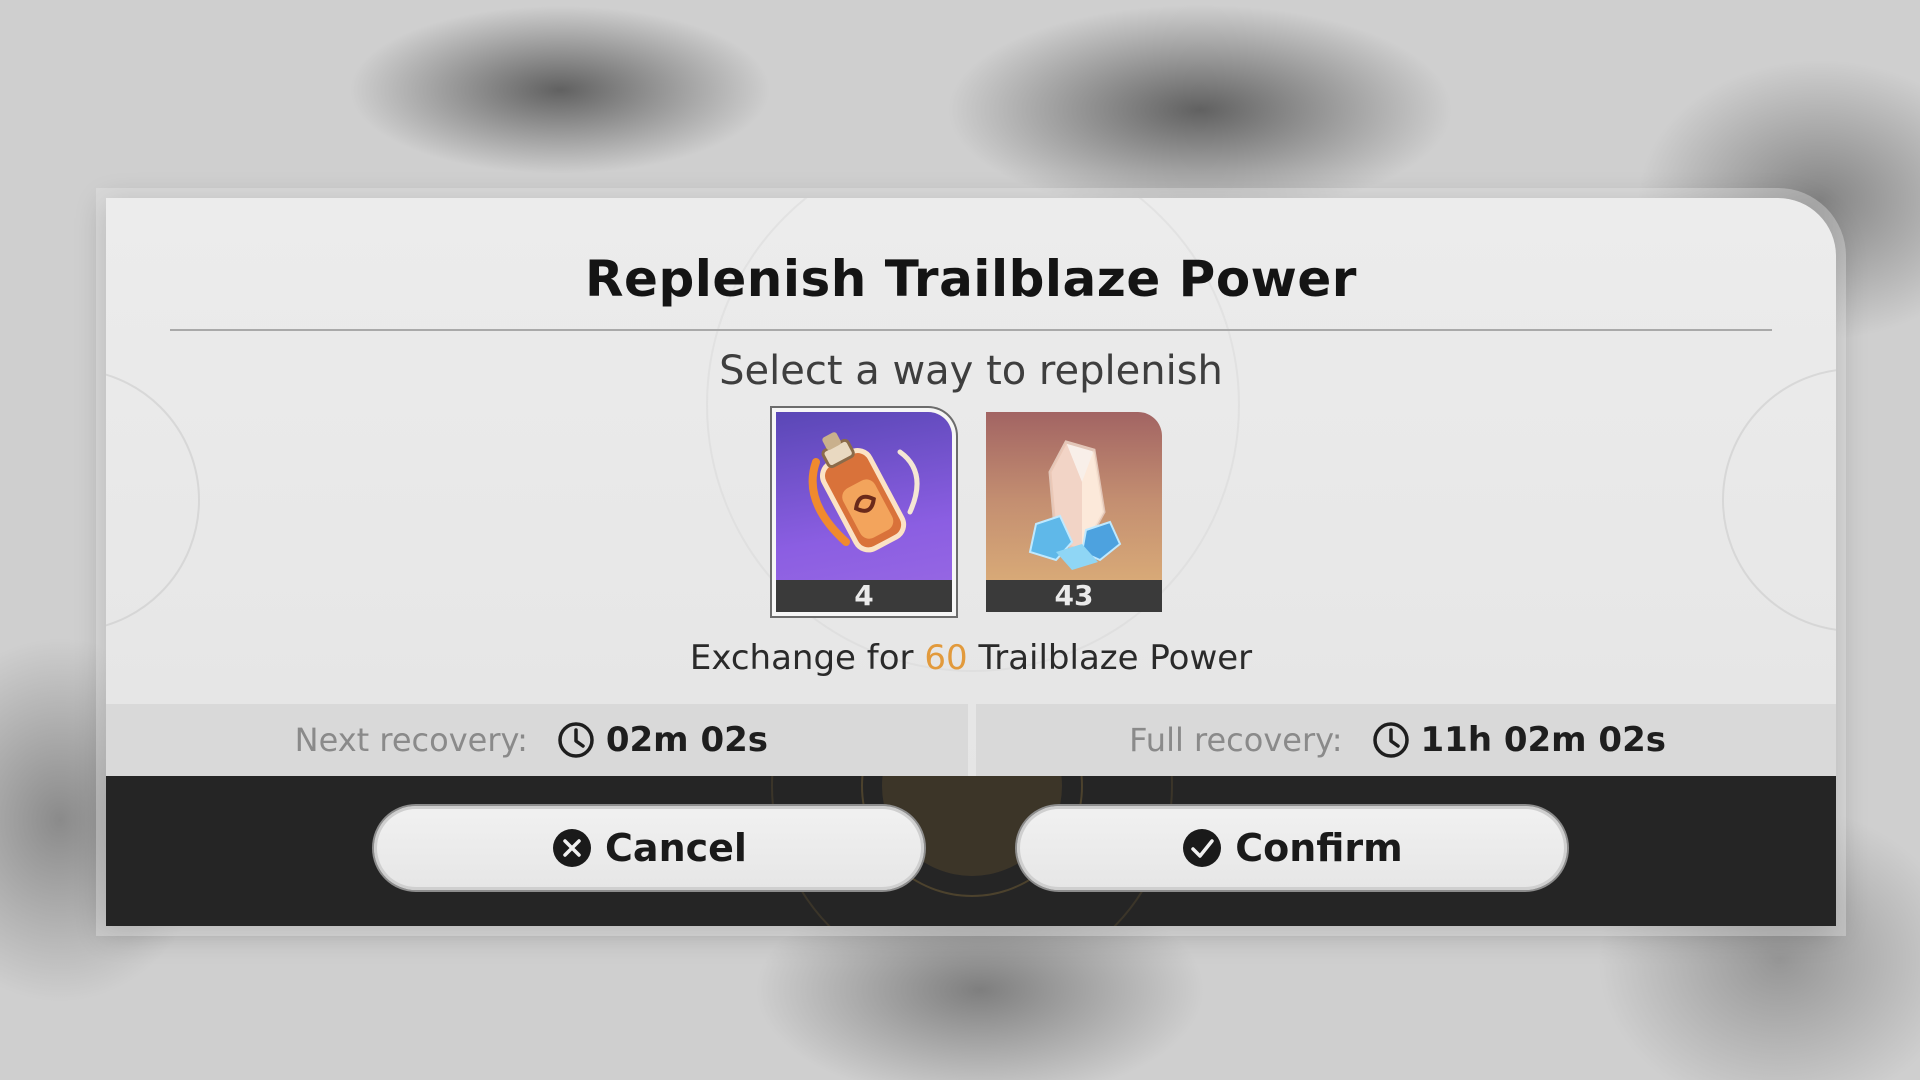  I want to click on title-divider, so click(971, 330).